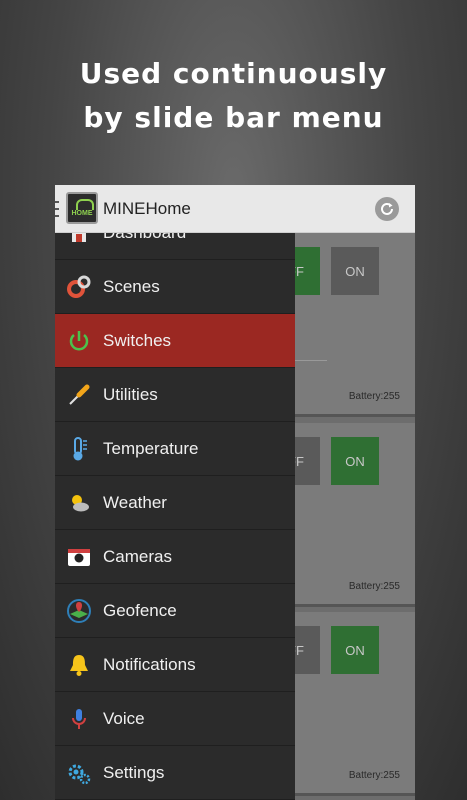 This screenshot has width=467, height=800. What do you see at coordinates (175, 719) in the screenshot?
I see `drawer-item-voice: Voice` at bounding box center [175, 719].